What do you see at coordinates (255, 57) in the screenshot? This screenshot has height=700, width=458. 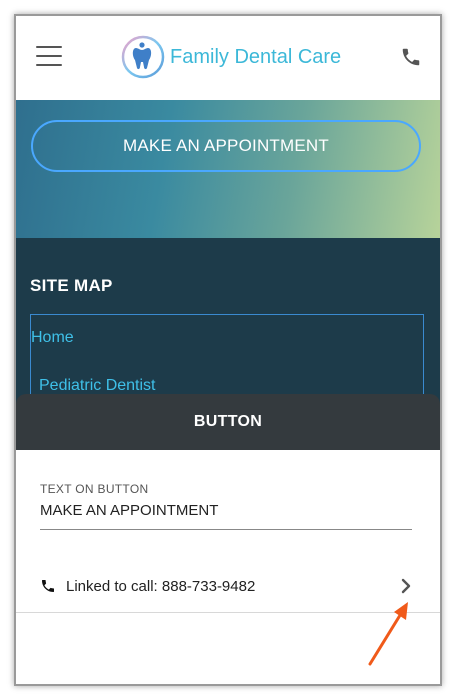 I see `brand-name: Family Dental Care` at bounding box center [255, 57].